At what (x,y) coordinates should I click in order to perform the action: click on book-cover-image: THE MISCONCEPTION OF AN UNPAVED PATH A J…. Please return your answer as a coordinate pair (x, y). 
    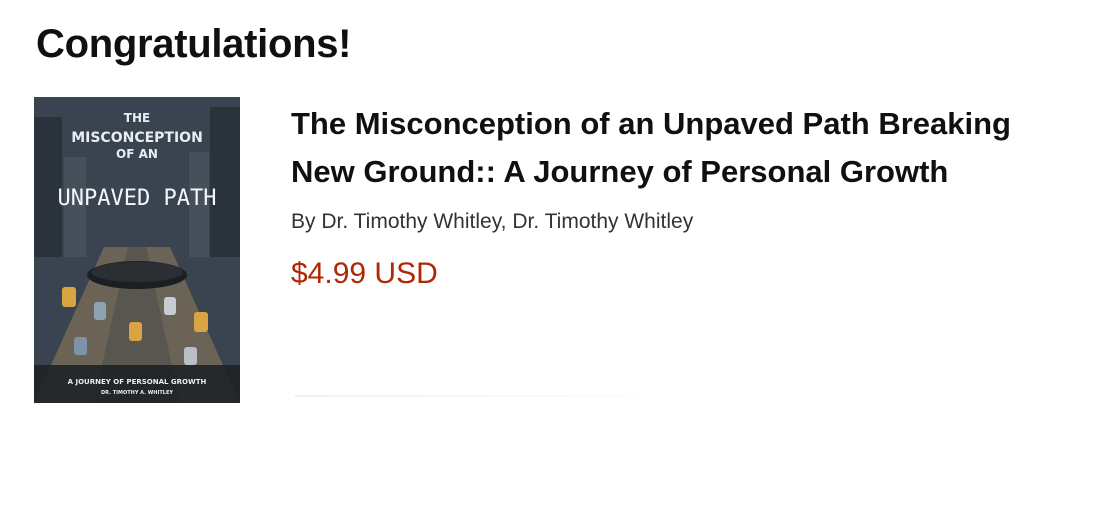
    Looking at the image, I should click on (137, 250).